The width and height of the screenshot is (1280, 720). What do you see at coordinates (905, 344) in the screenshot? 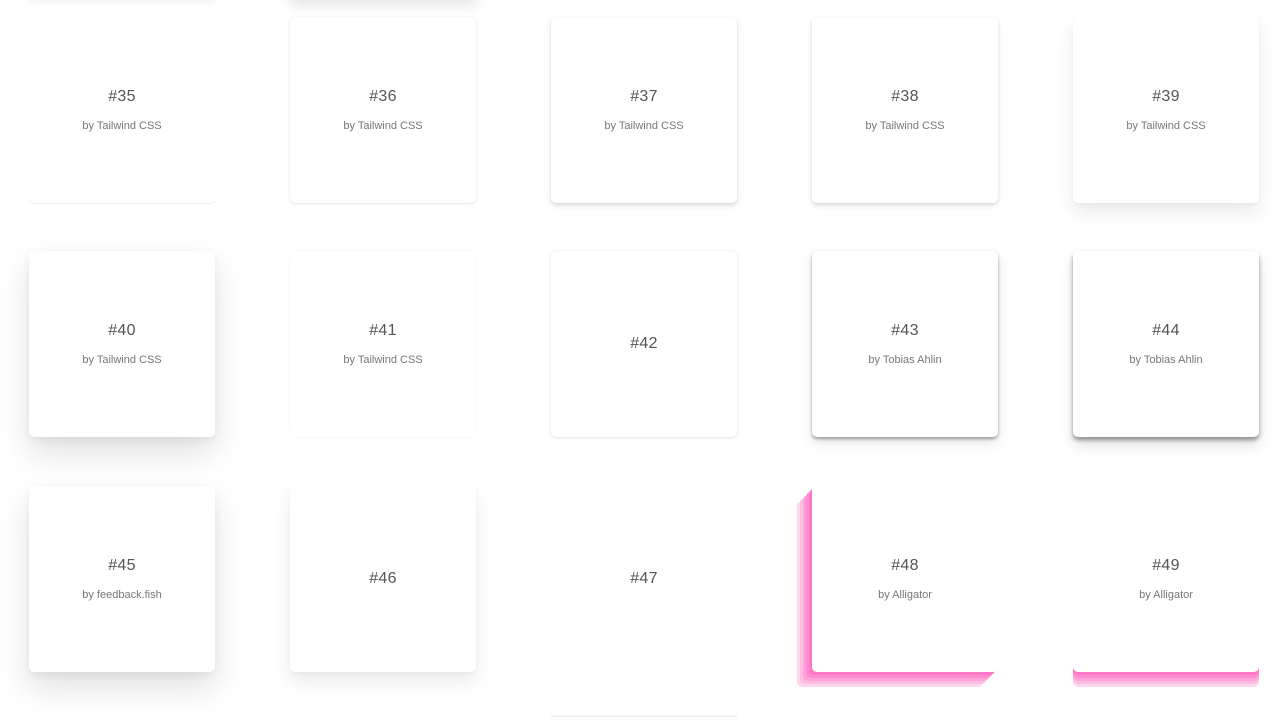
I see `shadow-card-43: #43 by Tobias Ahlin` at bounding box center [905, 344].